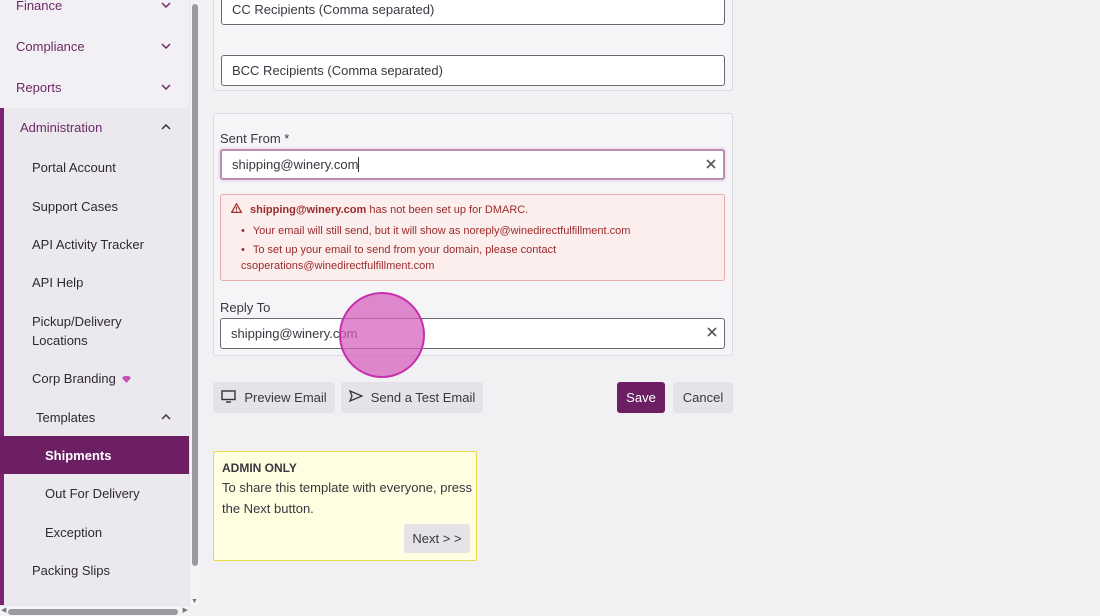 The image size is (1100, 616). Describe the element at coordinates (236, 209) in the screenshot. I see `warning-icon` at that location.